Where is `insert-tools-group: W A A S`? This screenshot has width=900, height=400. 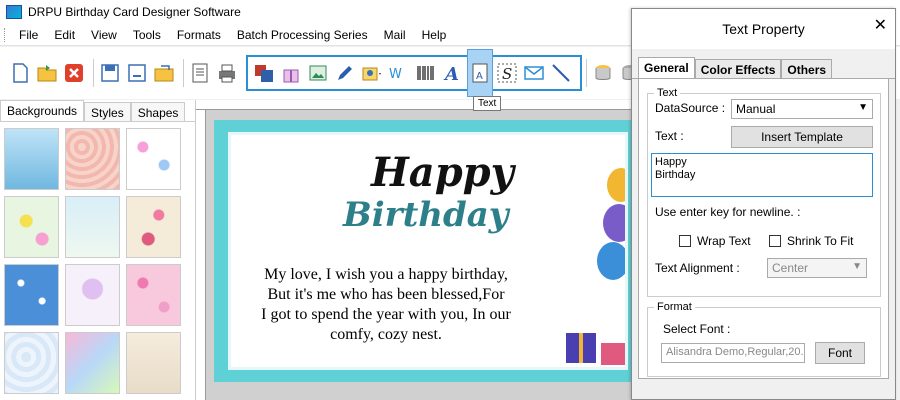 insert-tools-group: W A A S is located at coordinates (414, 73).